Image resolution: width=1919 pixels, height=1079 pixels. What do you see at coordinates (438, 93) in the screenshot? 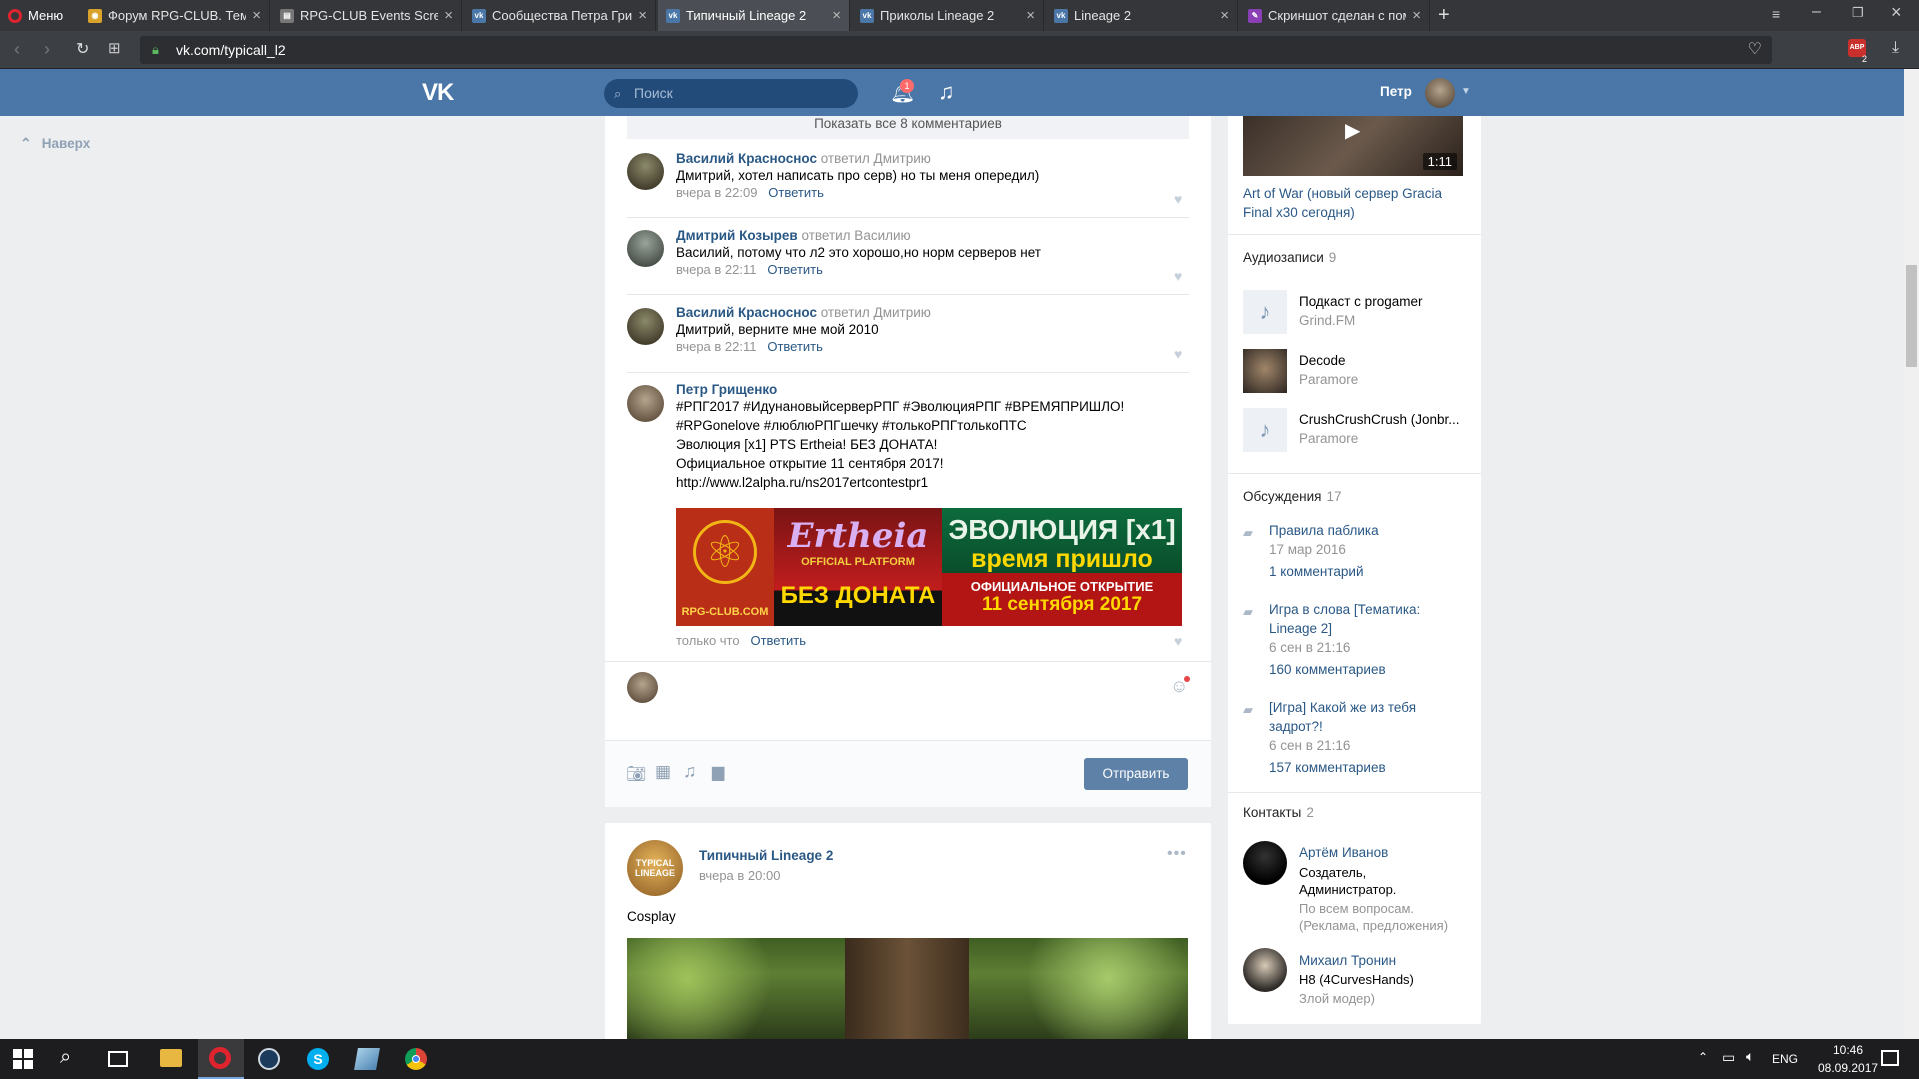
I see `vk-logo-icon: VK` at bounding box center [438, 93].